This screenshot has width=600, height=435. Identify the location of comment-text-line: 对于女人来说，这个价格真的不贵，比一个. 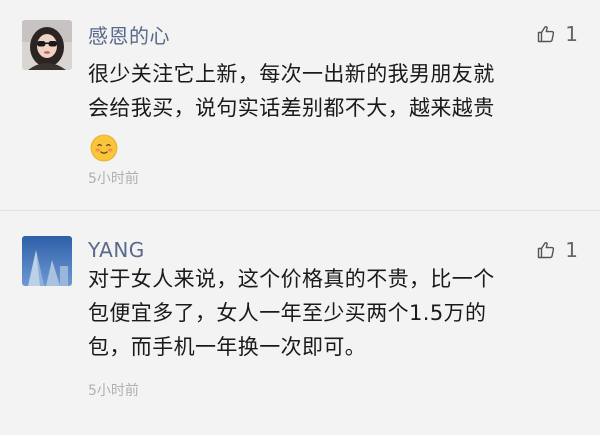
(291, 279).